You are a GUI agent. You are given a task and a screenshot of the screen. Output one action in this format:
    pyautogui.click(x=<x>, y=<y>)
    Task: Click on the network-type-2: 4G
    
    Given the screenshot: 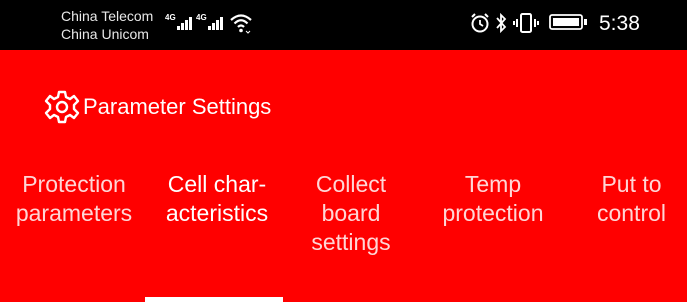 What is the action you would take?
    pyautogui.click(x=201, y=17)
    